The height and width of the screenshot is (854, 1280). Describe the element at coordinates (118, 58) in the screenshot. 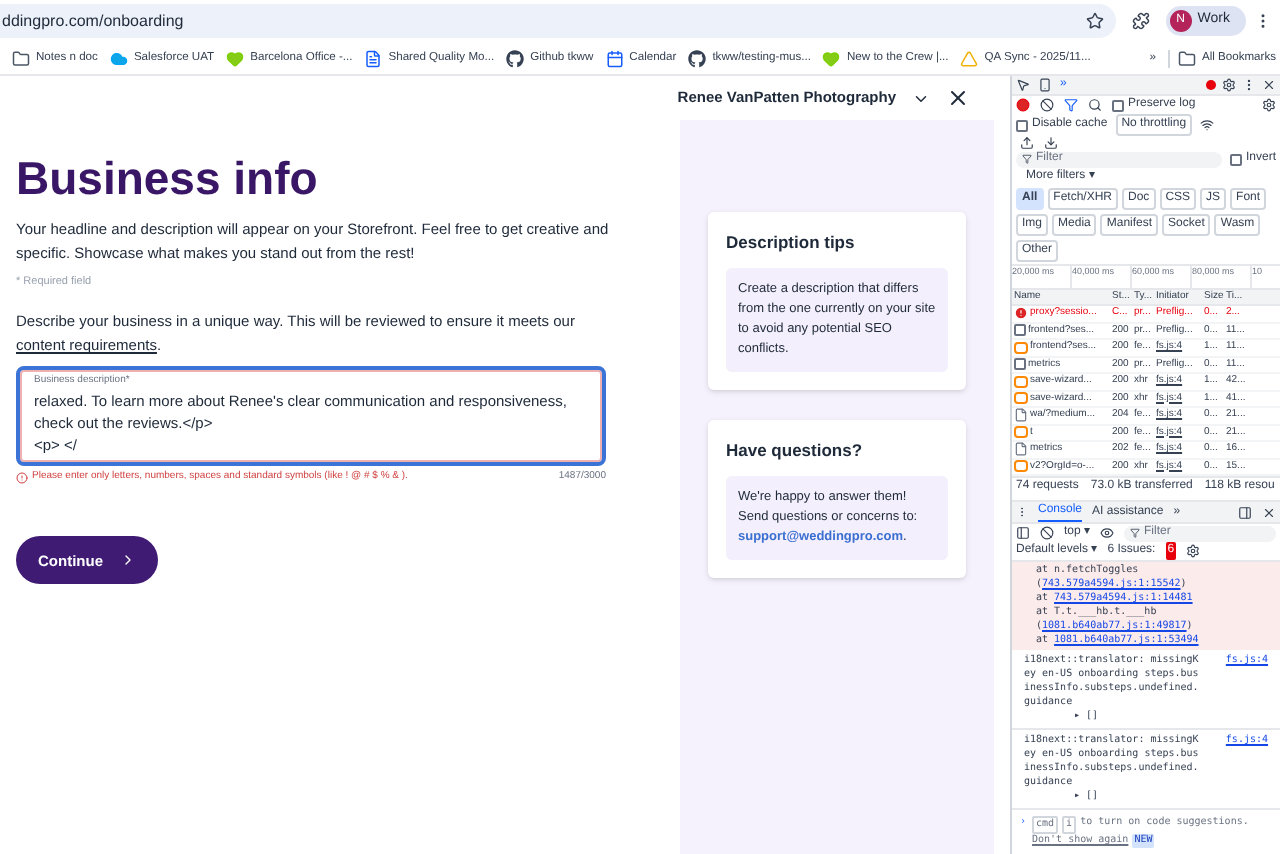

I see `cloud-icon` at that location.